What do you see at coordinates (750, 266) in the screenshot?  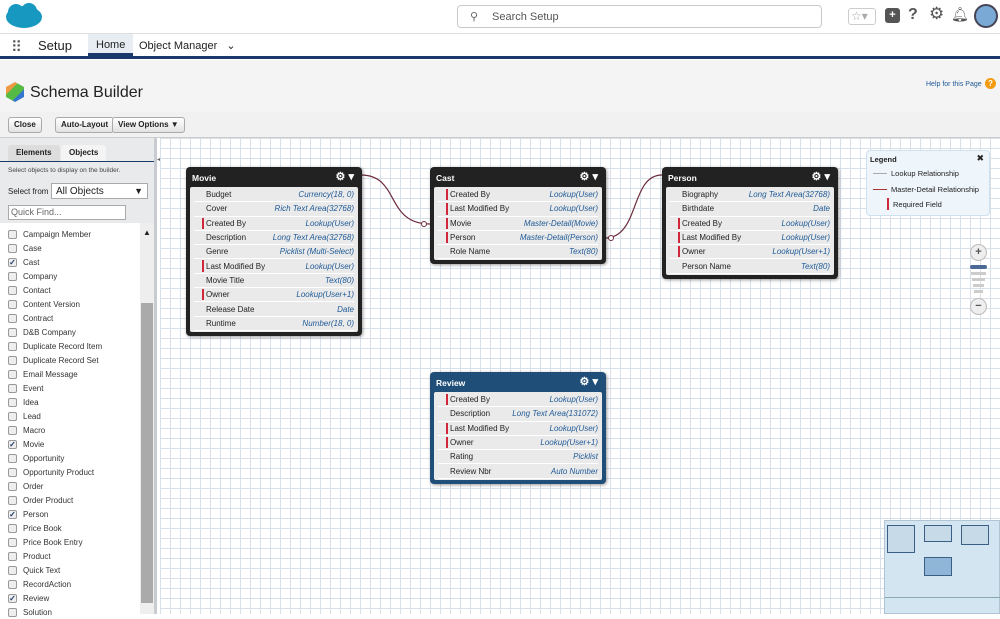 I see `field-row: Person Name Text(80)` at bounding box center [750, 266].